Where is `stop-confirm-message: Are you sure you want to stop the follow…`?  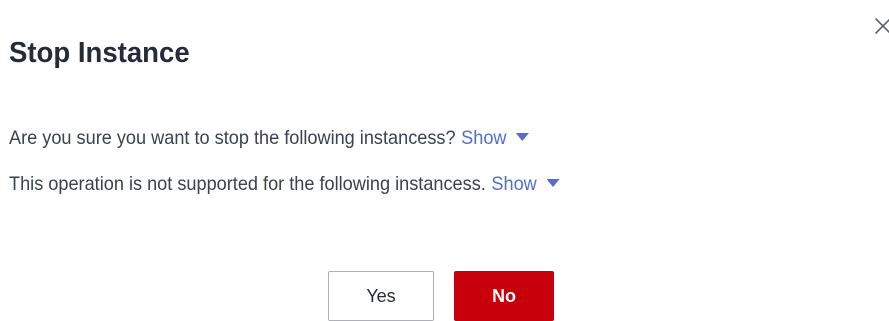
stop-confirm-message: Are you sure you want to stop the follow… is located at coordinates (269, 138).